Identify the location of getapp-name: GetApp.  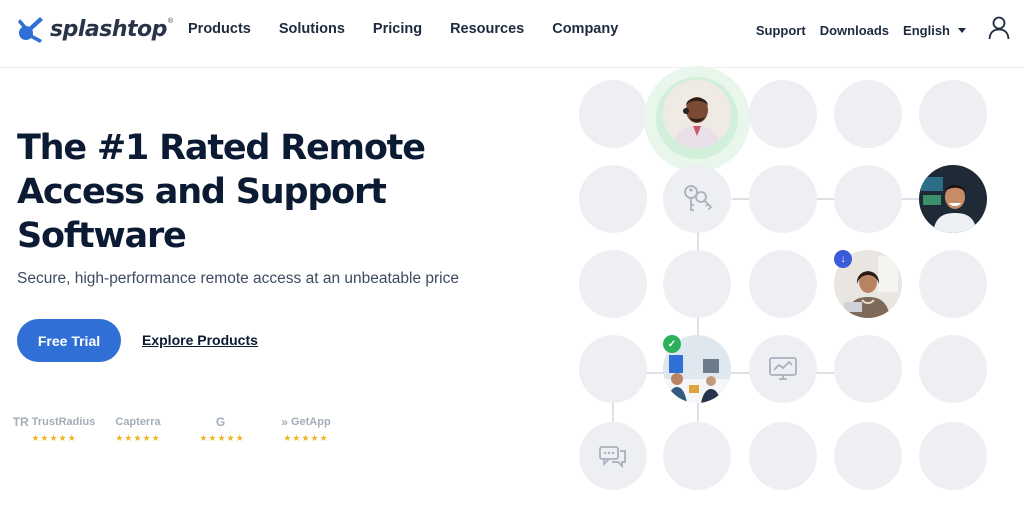
(310, 422).